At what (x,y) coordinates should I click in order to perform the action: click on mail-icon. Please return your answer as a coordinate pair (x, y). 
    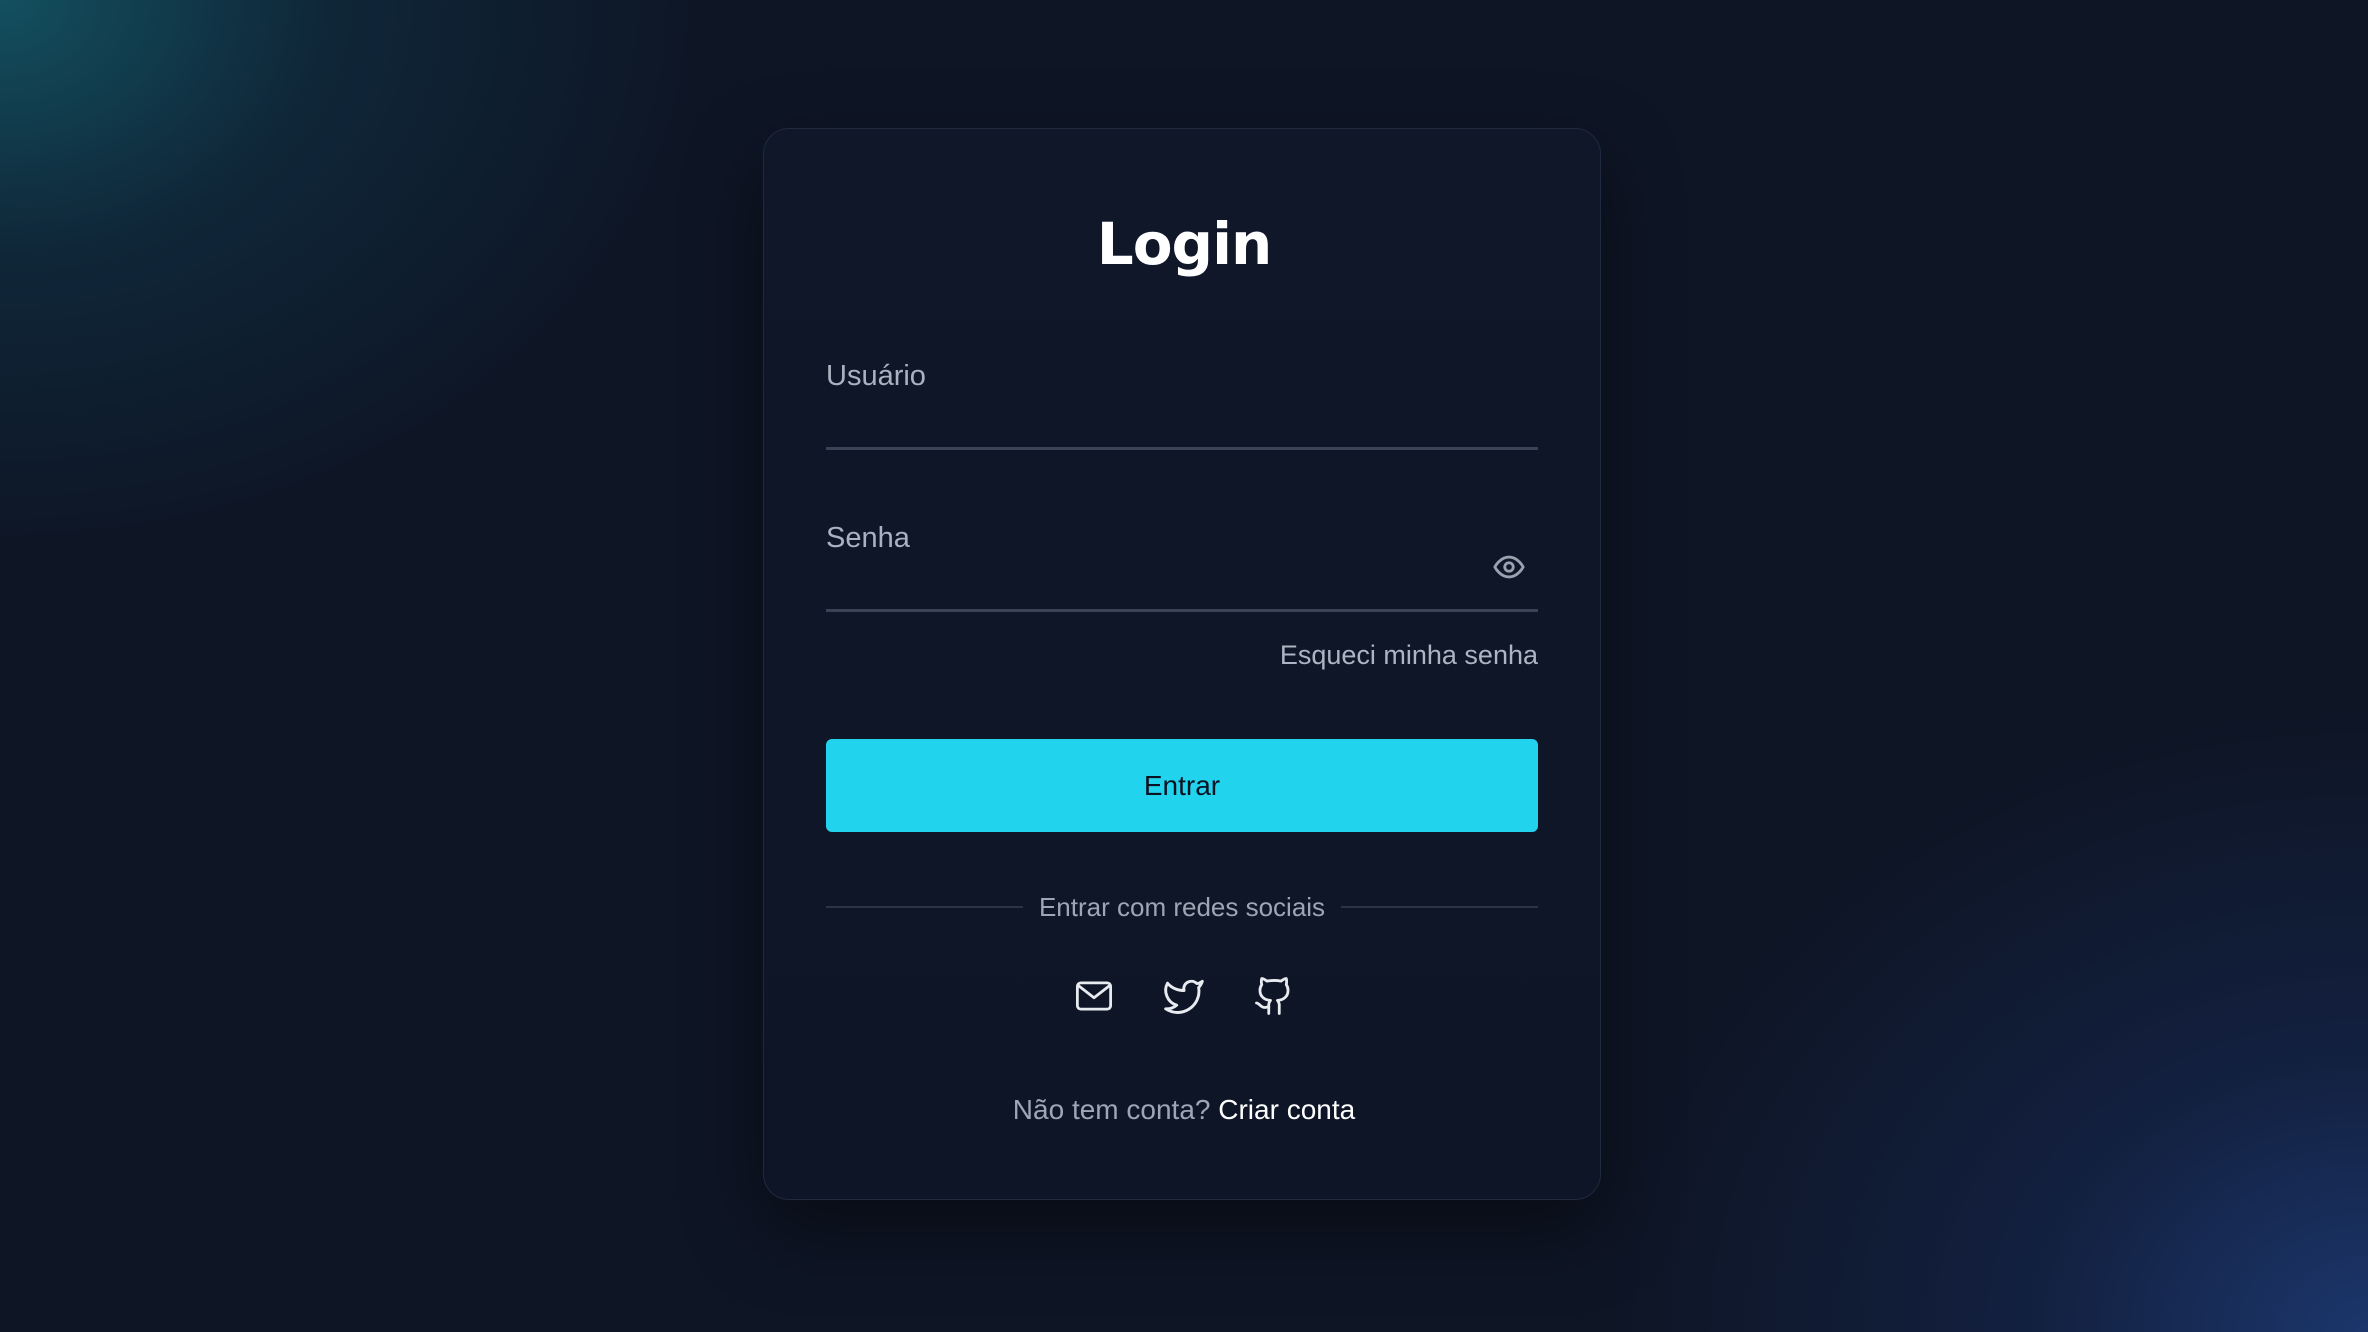
    Looking at the image, I should click on (1094, 996).